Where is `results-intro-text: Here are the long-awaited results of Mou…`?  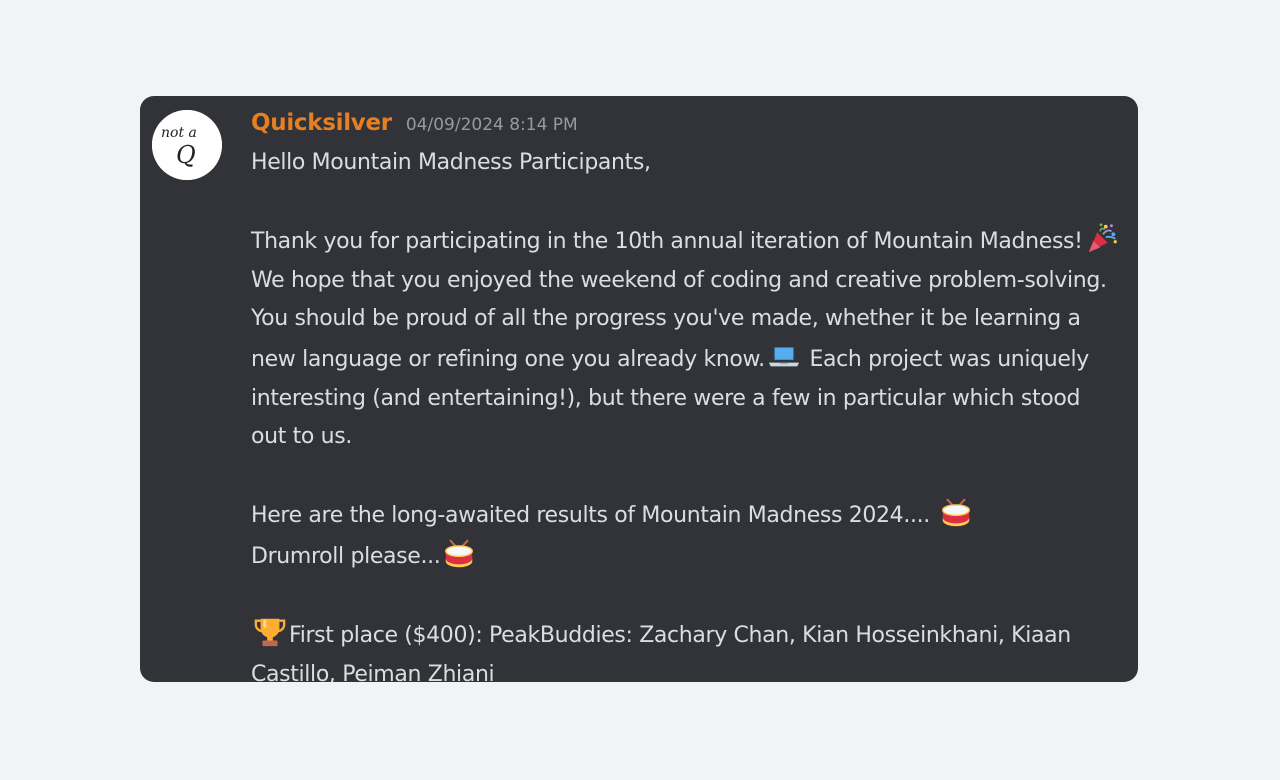 results-intro-text: Here are the long-awaited results of Mou… is located at coordinates (590, 516).